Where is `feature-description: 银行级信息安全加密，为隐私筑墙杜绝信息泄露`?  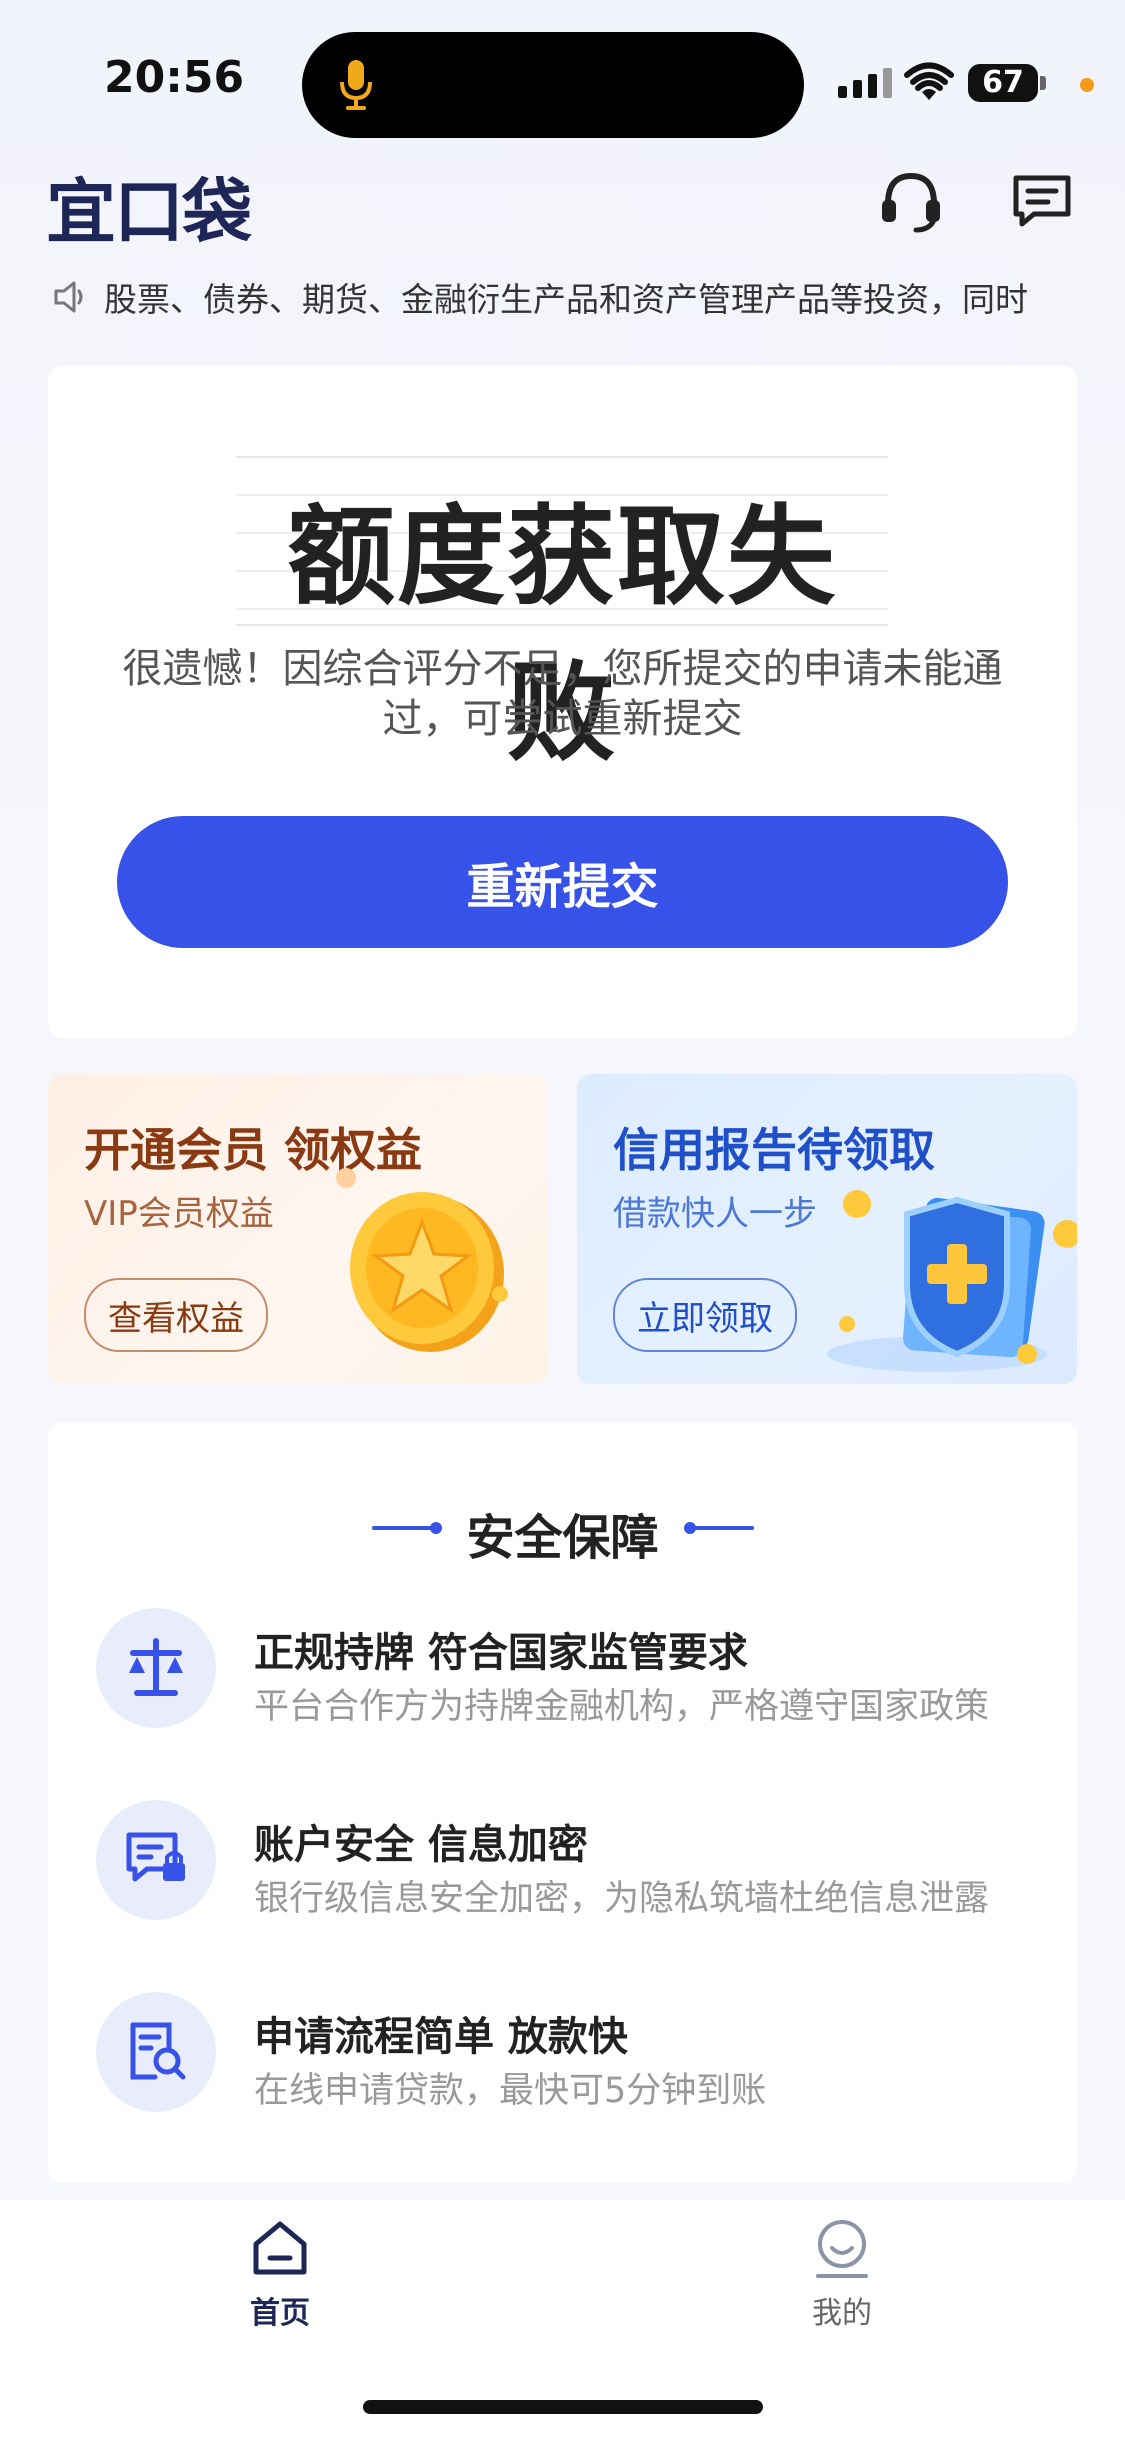 feature-description: 银行级信息安全加密，为隐私筑墙杜绝信息泄露 is located at coordinates (622, 1899).